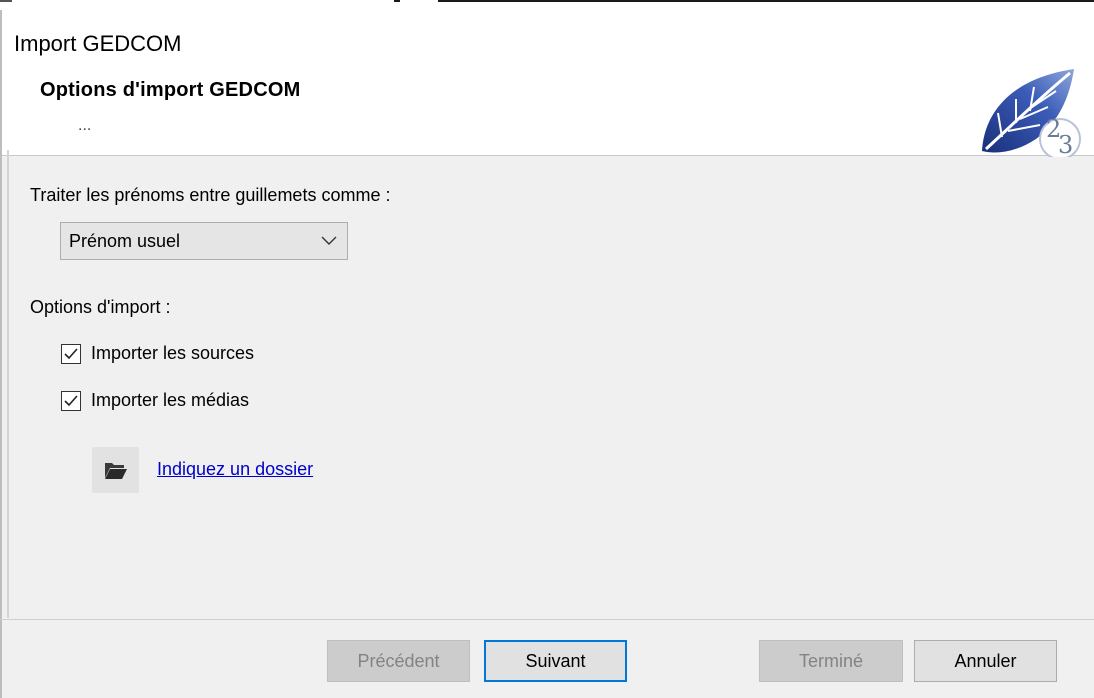 The width and height of the screenshot is (1094, 698). Describe the element at coordinates (398, 661) in the screenshot. I see `previous-button: Précédent` at that location.